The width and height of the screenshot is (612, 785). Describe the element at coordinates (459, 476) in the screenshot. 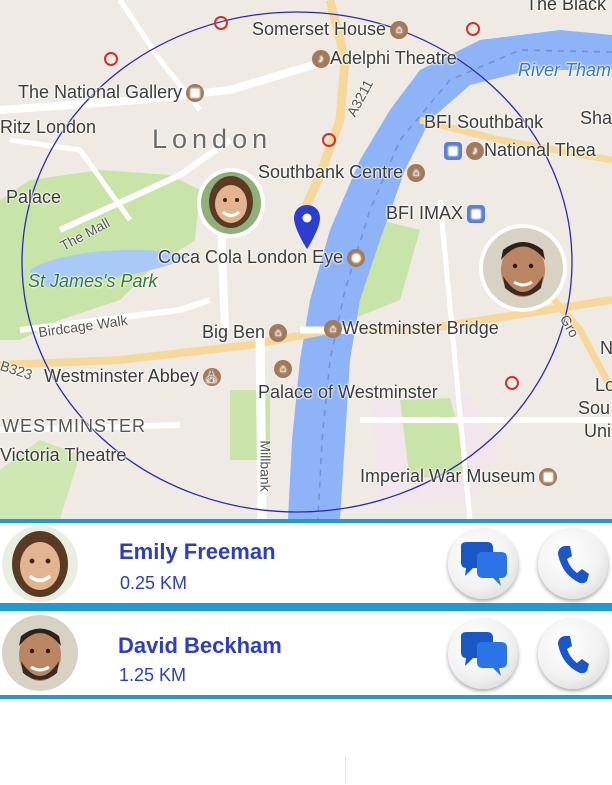

I see `map-label-imperial-war-museum: Imperial War Museum ▦` at that location.